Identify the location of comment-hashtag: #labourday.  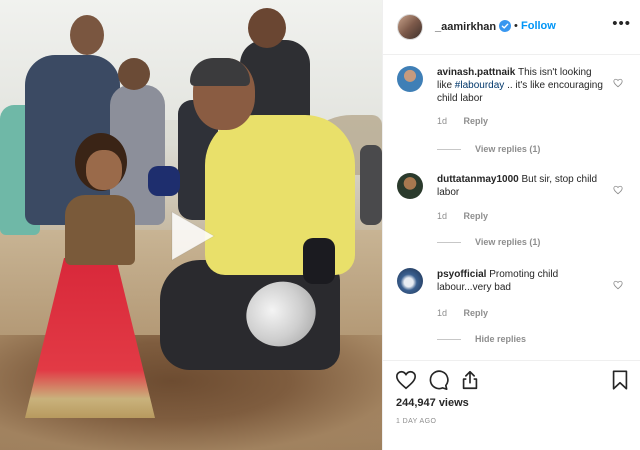
(479, 85).